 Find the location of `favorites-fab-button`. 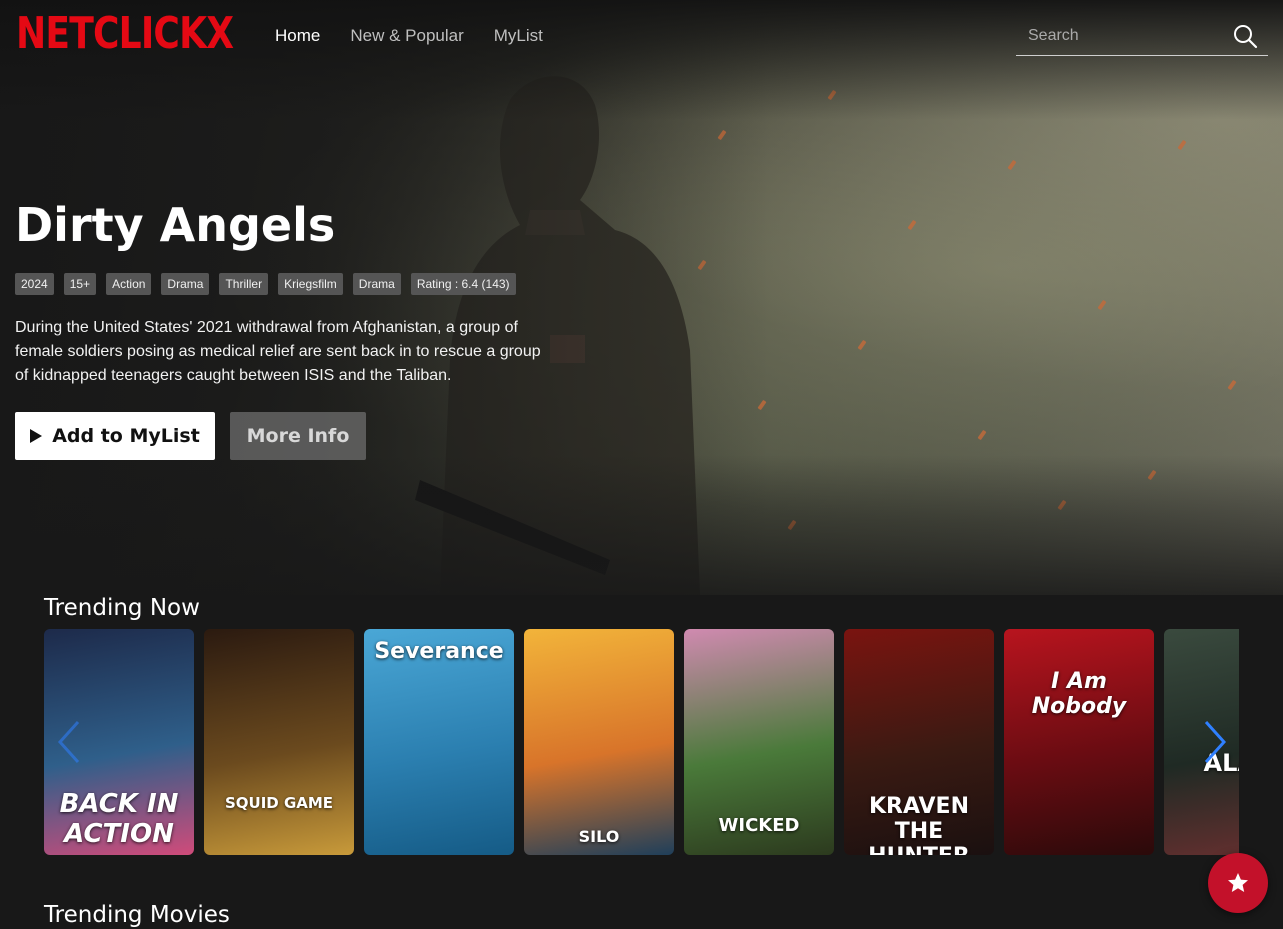

favorites-fab-button is located at coordinates (1238, 883).